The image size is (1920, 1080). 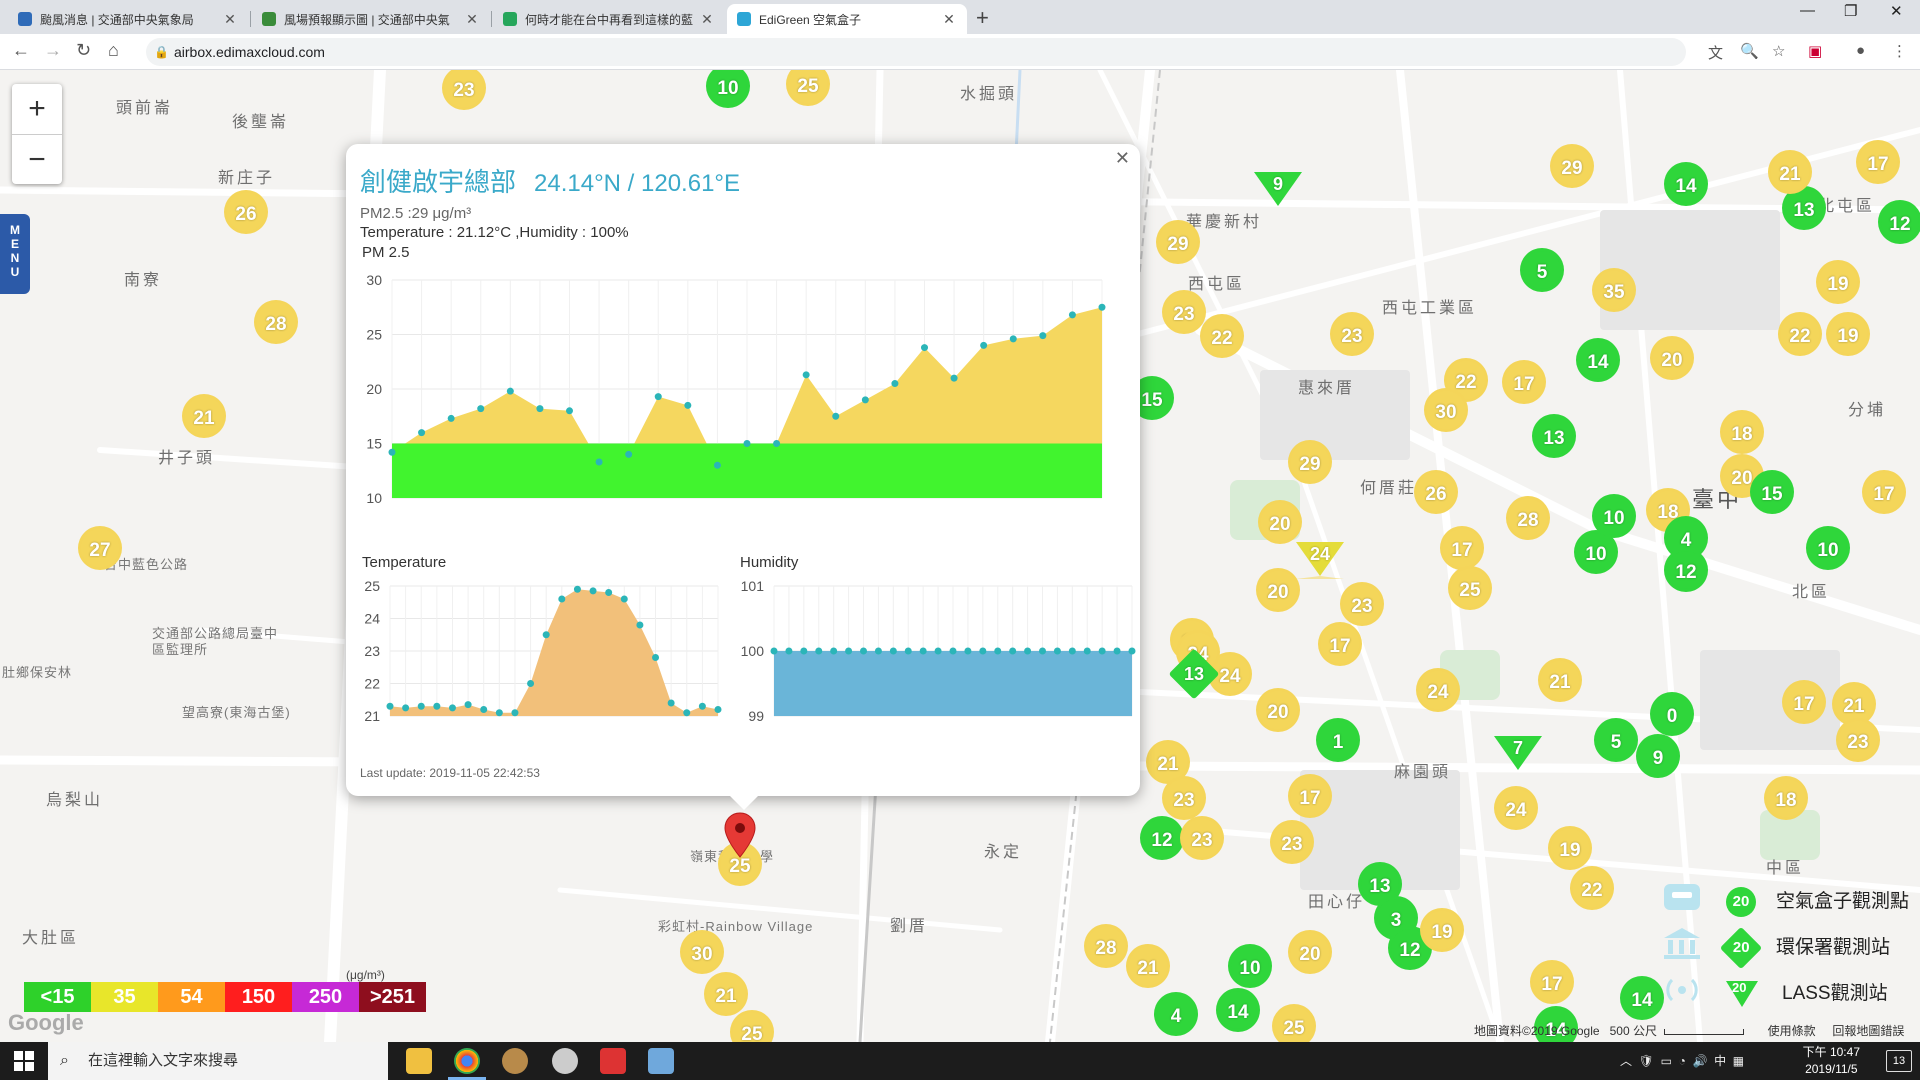 I want to click on lass-station-marker: 9, so click(x=1278, y=189).